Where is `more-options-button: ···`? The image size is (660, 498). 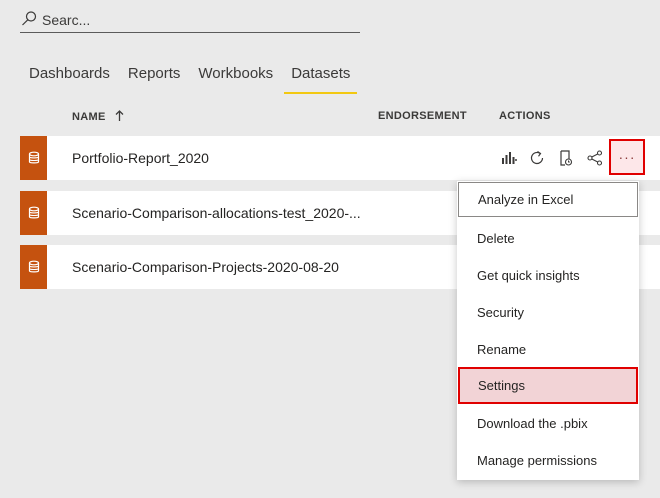 more-options-button: ··· is located at coordinates (627, 157).